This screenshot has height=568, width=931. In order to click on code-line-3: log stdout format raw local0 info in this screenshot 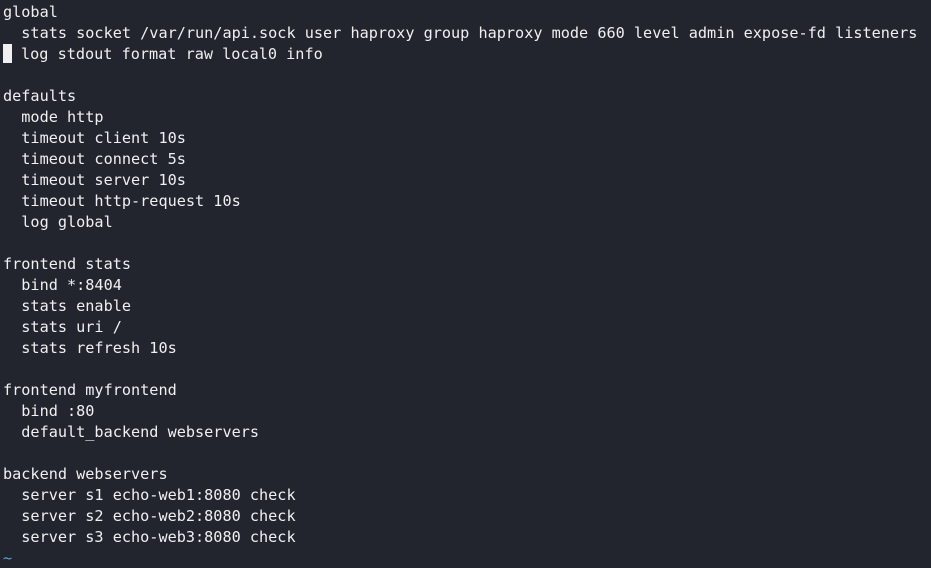, I will do `click(467, 54)`.